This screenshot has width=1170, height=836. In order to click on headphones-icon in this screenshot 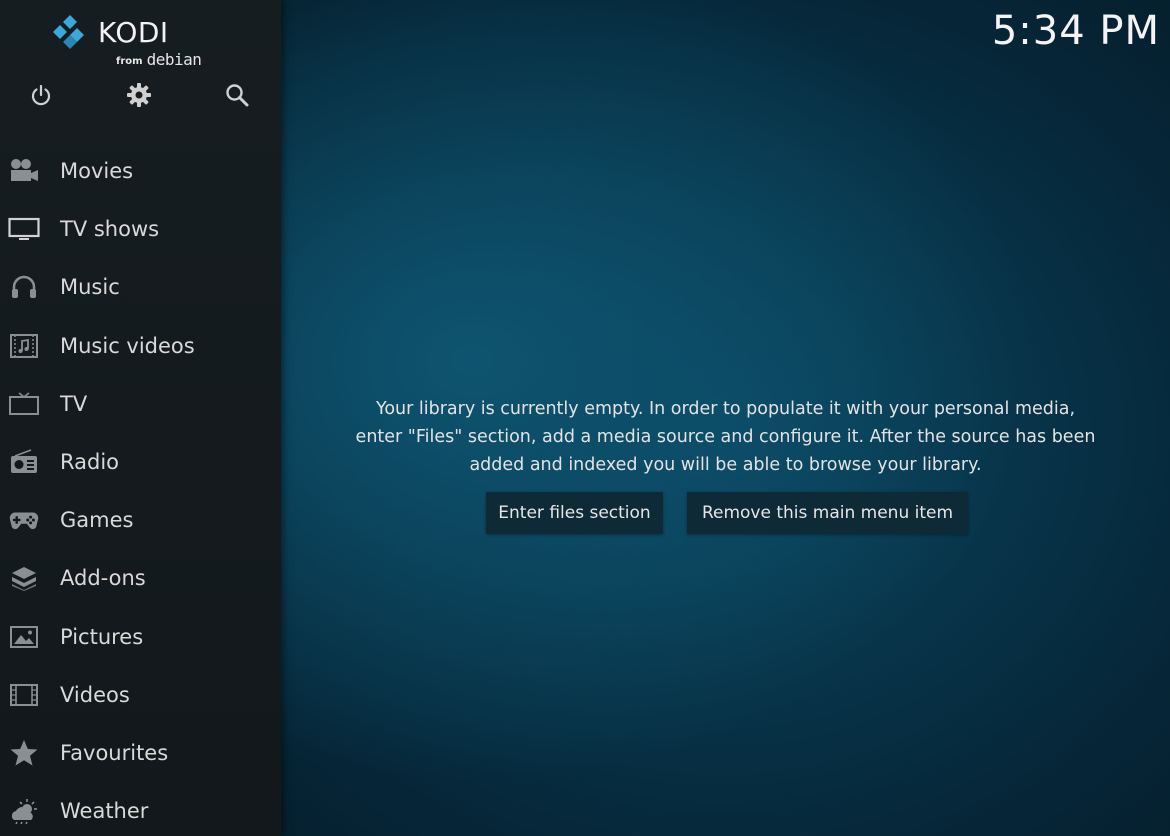, I will do `click(24, 287)`.